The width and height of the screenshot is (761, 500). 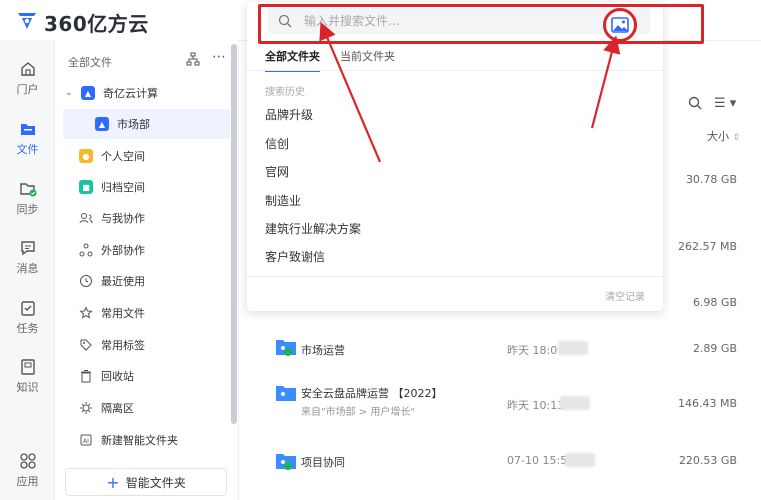 What do you see at coordinates (323, 462) in the screenshot?
I see `file-name: 项目协同` at bounding box center [323, 462].